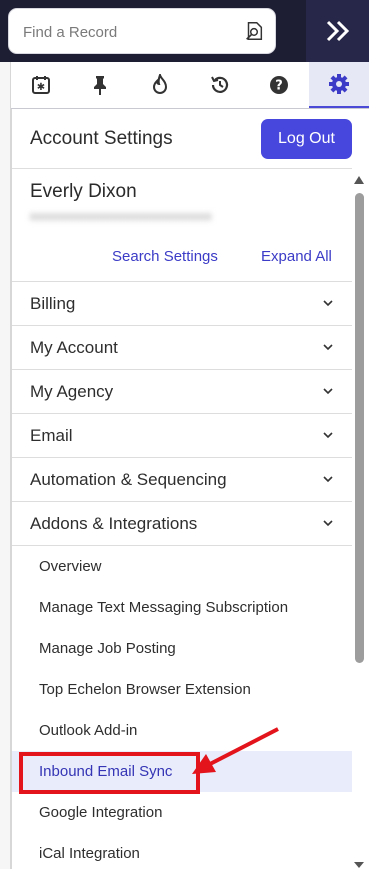 The height and width of the screenshot is (869, 369). I want to click on flame-icon, so click(160, 84).